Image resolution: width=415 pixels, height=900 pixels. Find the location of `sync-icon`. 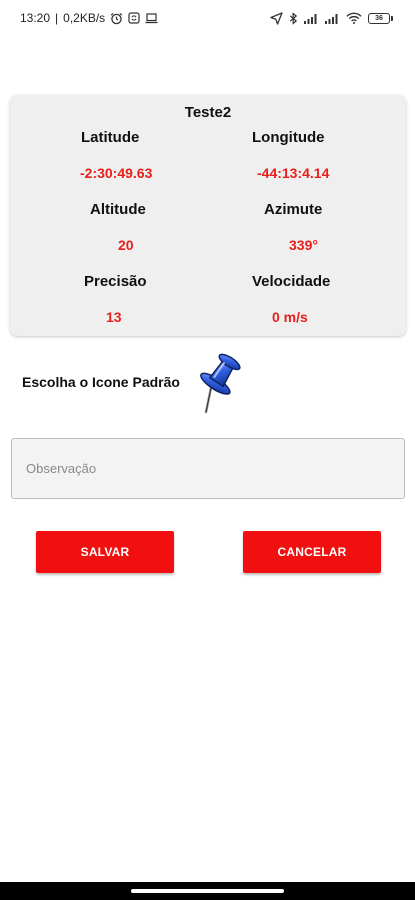

sync-icon is located at coordinates (134, 18).